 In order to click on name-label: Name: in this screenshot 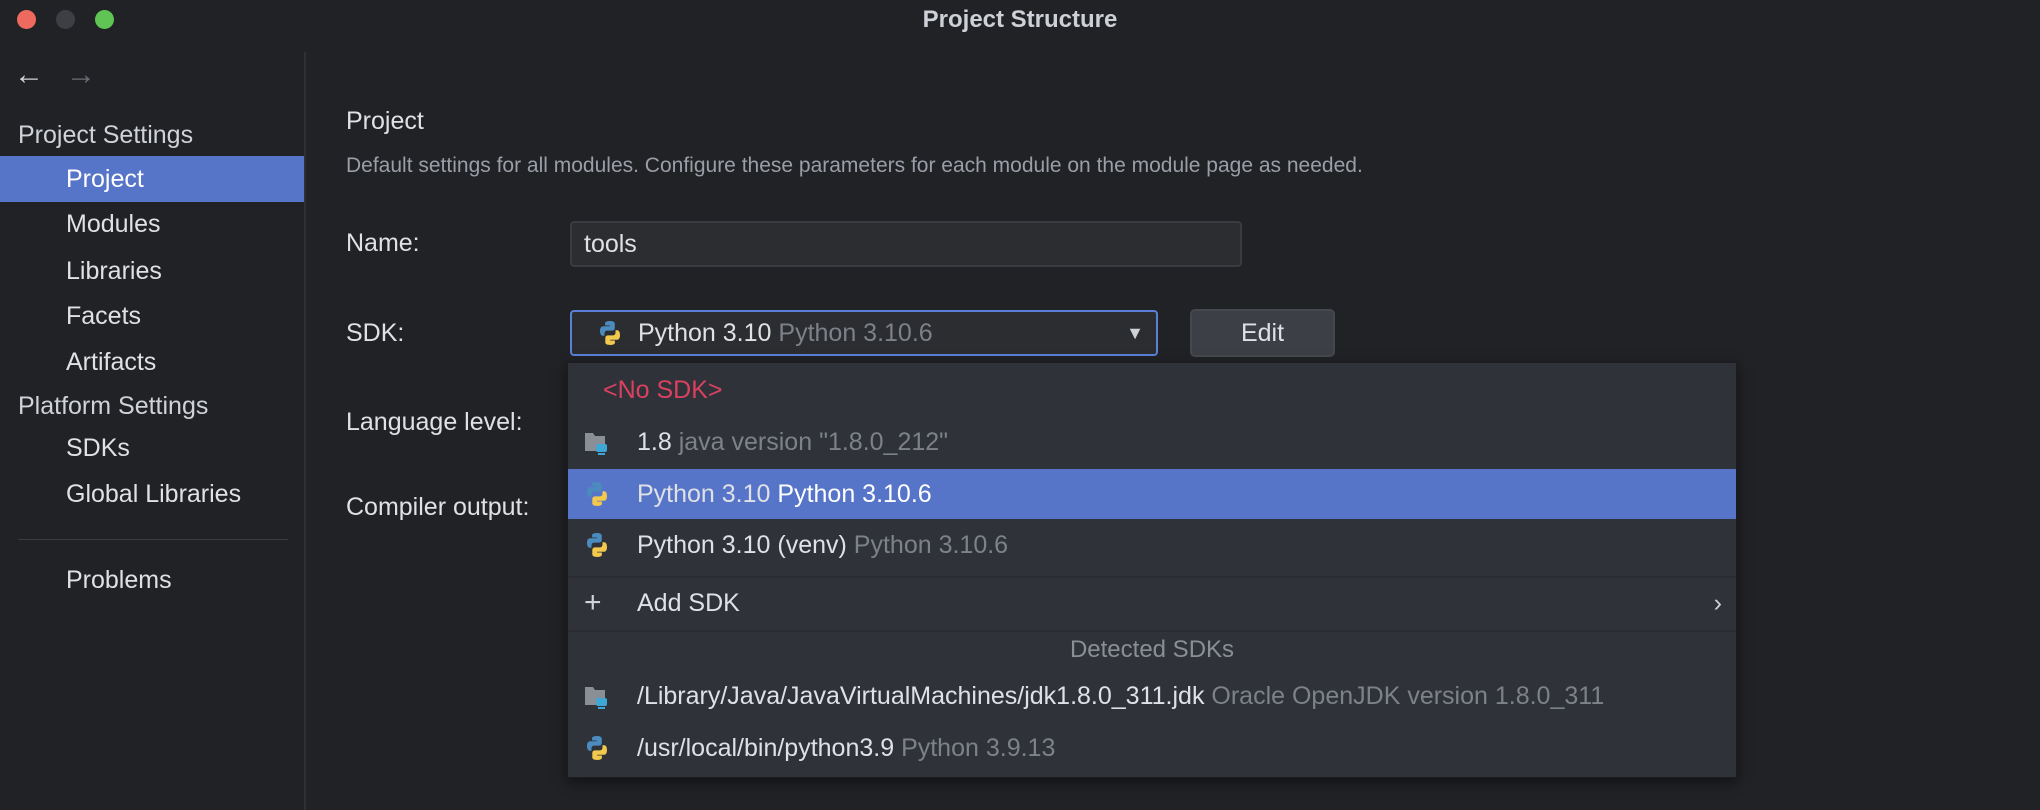, I will do `click(383, 243)`.